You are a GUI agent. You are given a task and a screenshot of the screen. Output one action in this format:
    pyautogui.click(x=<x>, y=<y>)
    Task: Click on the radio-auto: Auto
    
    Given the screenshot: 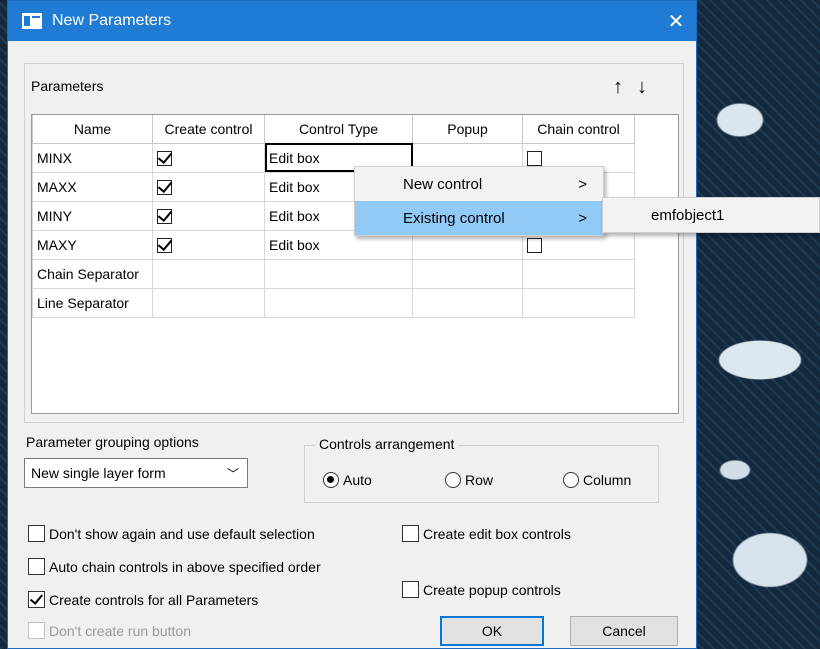 What is the action you would take?
    pyautogui.click(x=347, y=480)
    